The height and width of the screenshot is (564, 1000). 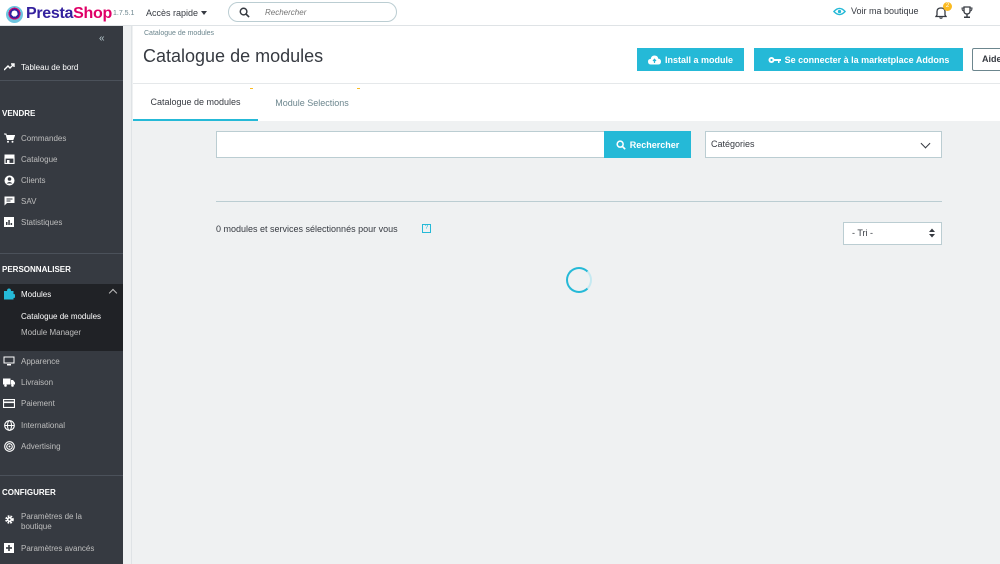 What do you see at coordinates (19, 113) in the screenshot?
I see `section-title: VENDRE` at bounding box center [19, 113].